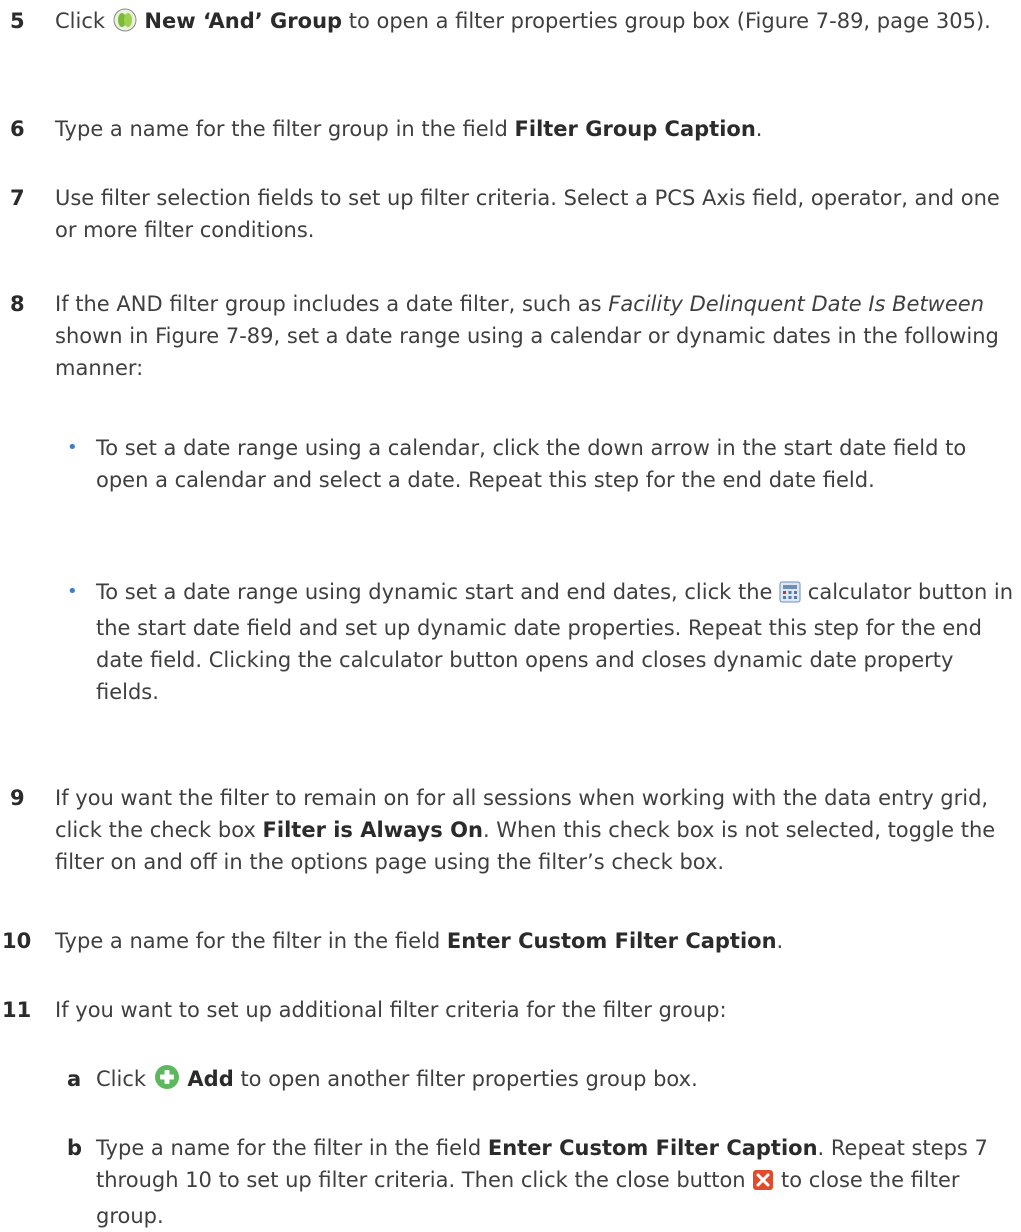 This screenshot has width=1021, height=1232. I want to click on substep-letter: b, so click(75, 1148).